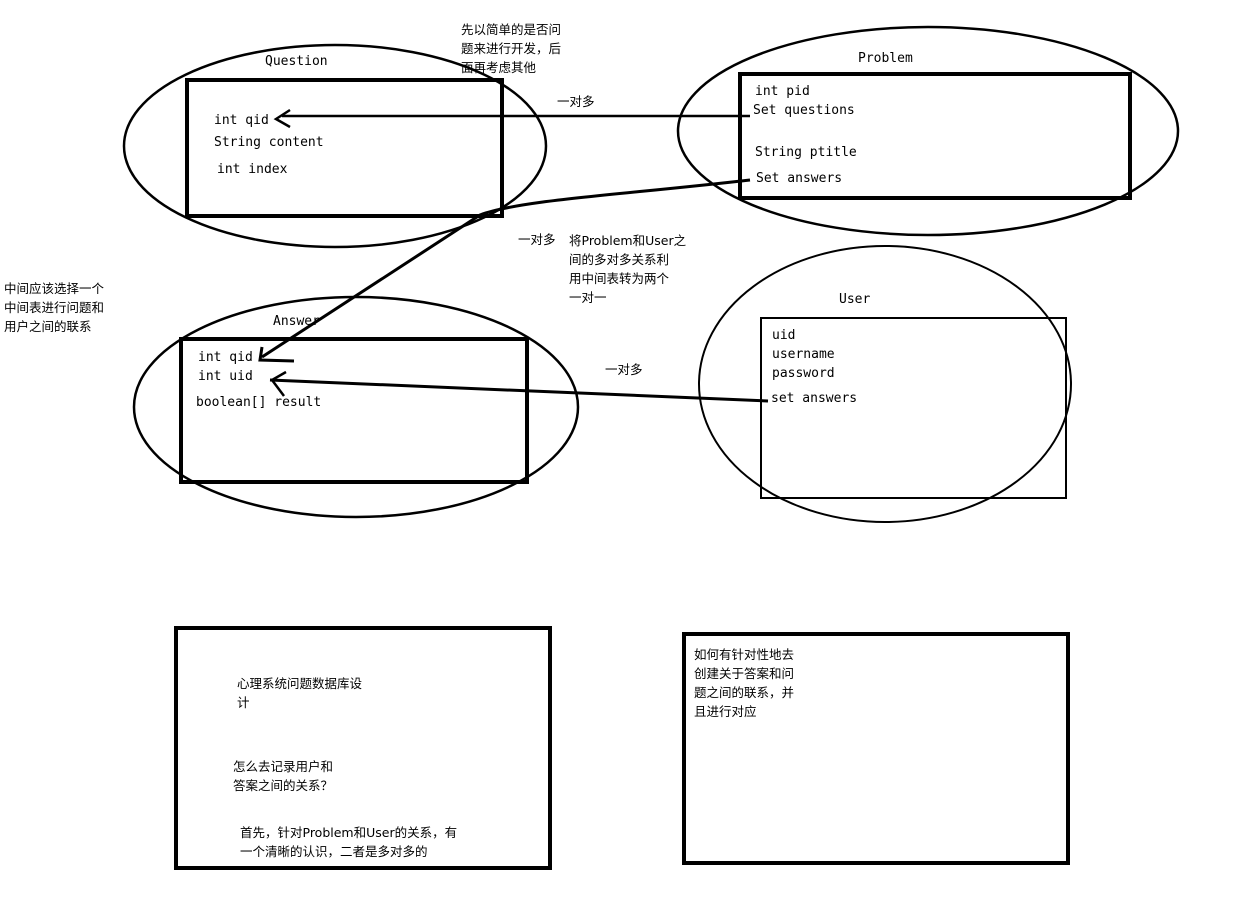 This screenshot has width=1248, height=921. What do you see at coordinates (628, 269) in the screenshot?
I see `note-middle: 将Problem和User之 间的多对多关系利 用中间表转为两个 一对一` at bounding box center [628, 269].